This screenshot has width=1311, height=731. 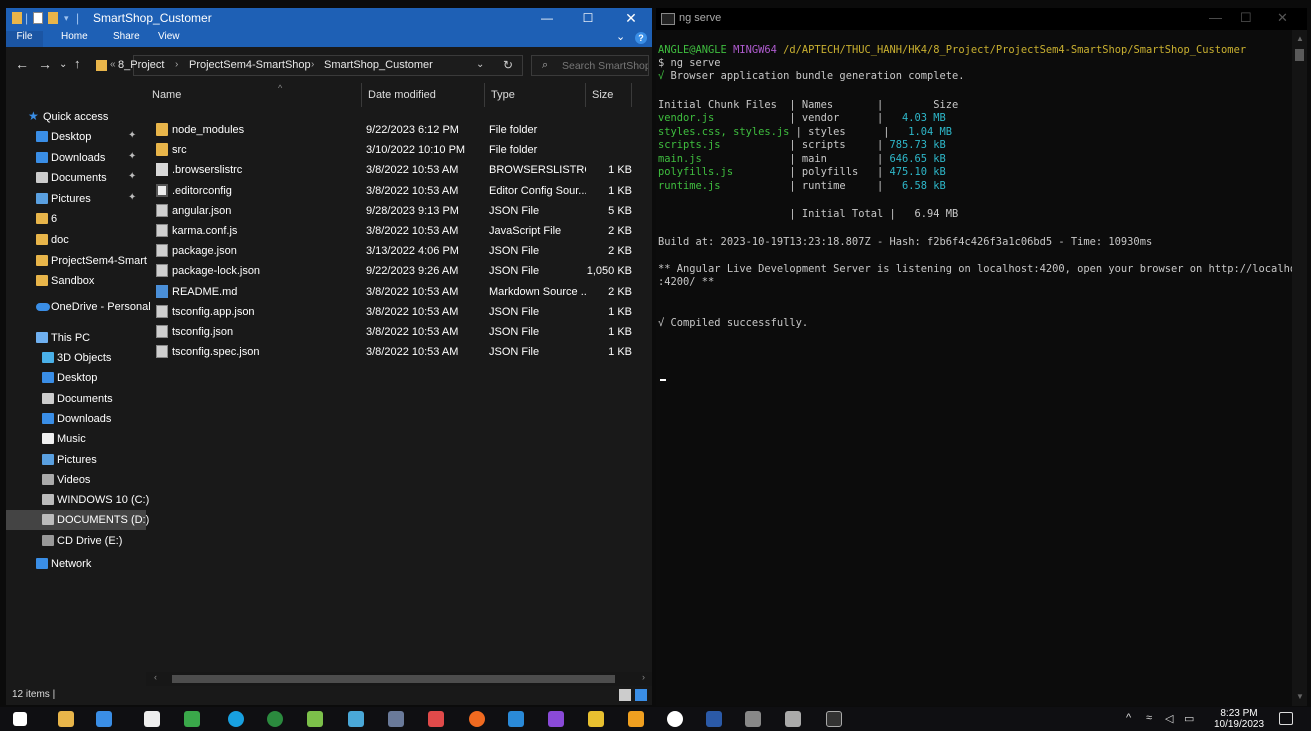 I want to click on nav-onedrive: OneDrive - Personal, so click(x=78, y=307).